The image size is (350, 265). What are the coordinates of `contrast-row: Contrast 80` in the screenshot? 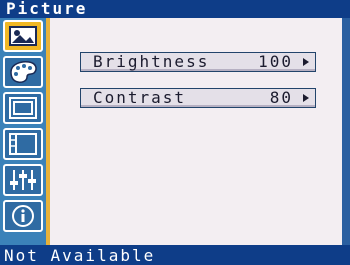 It's located at (198, 98).